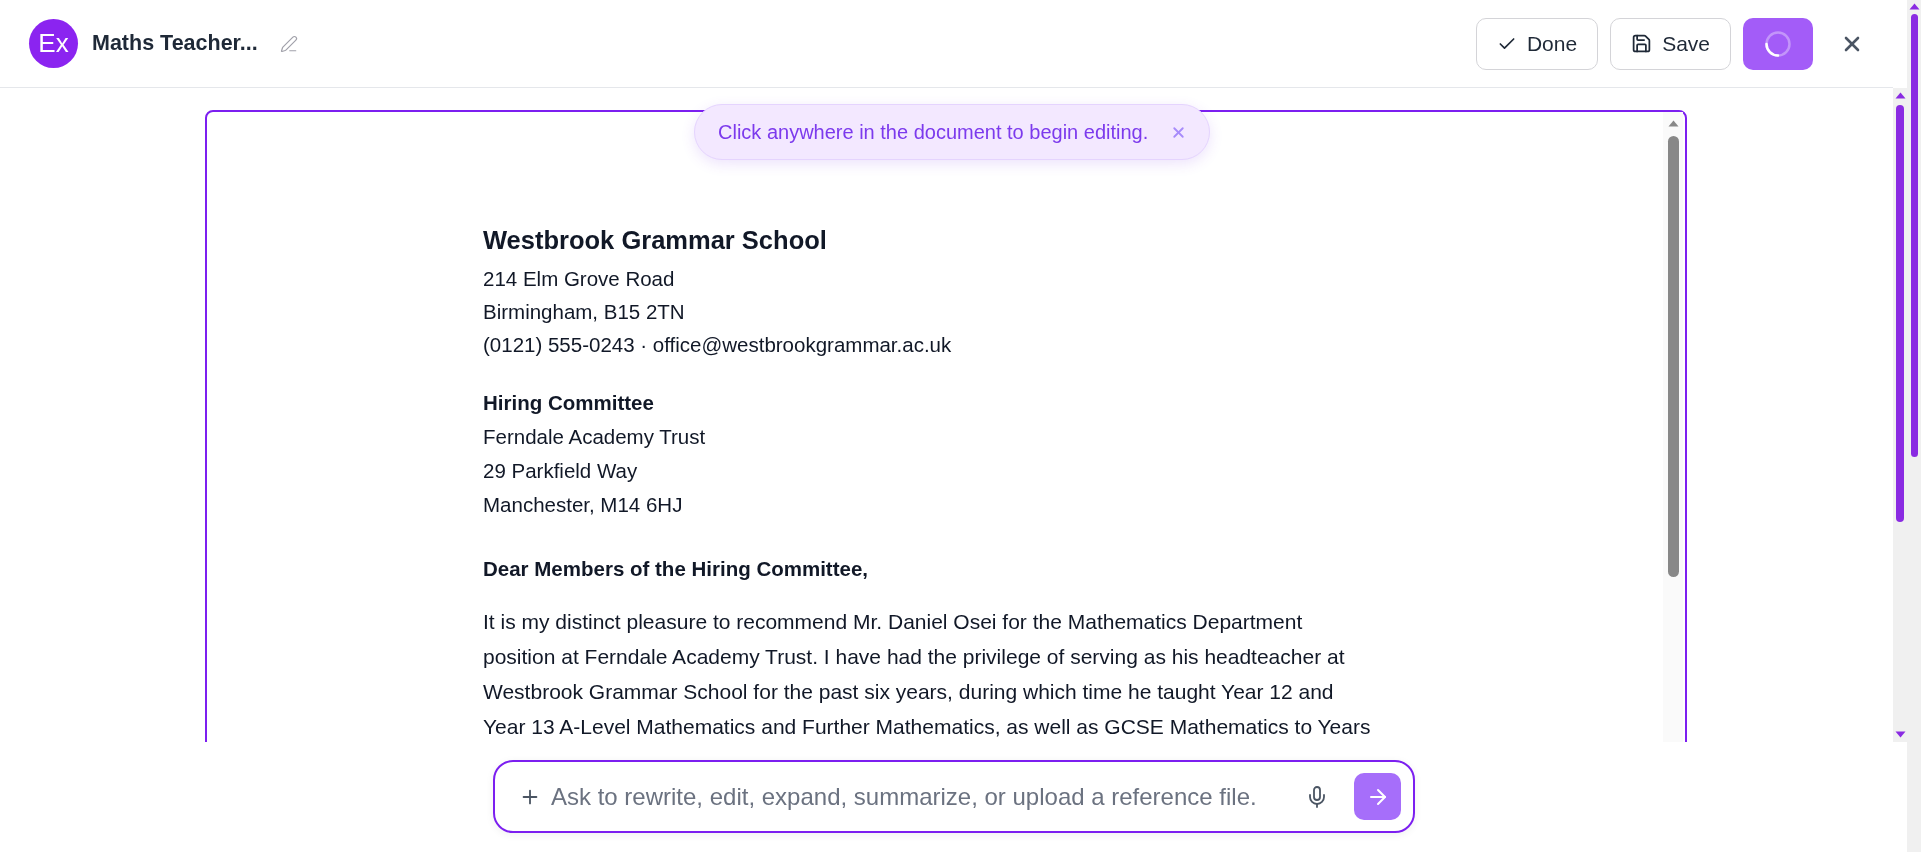 The image size is (1921, 852). I want to click on prompt-field: Ask to rewrite, edit, expand, summarize, or upload a reference file., so click(954, 796).